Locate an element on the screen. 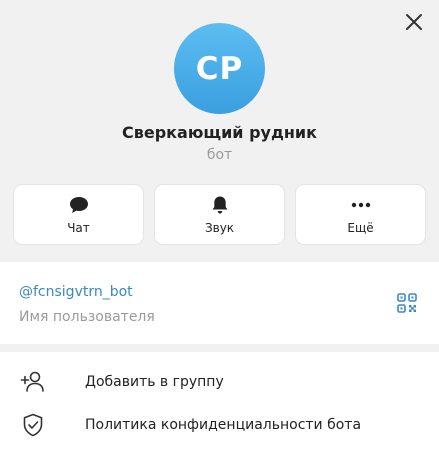 This screenshot has width=439, height=453. username-link: @fcnsigvtrn_bot is located at coordinates (76, 292).